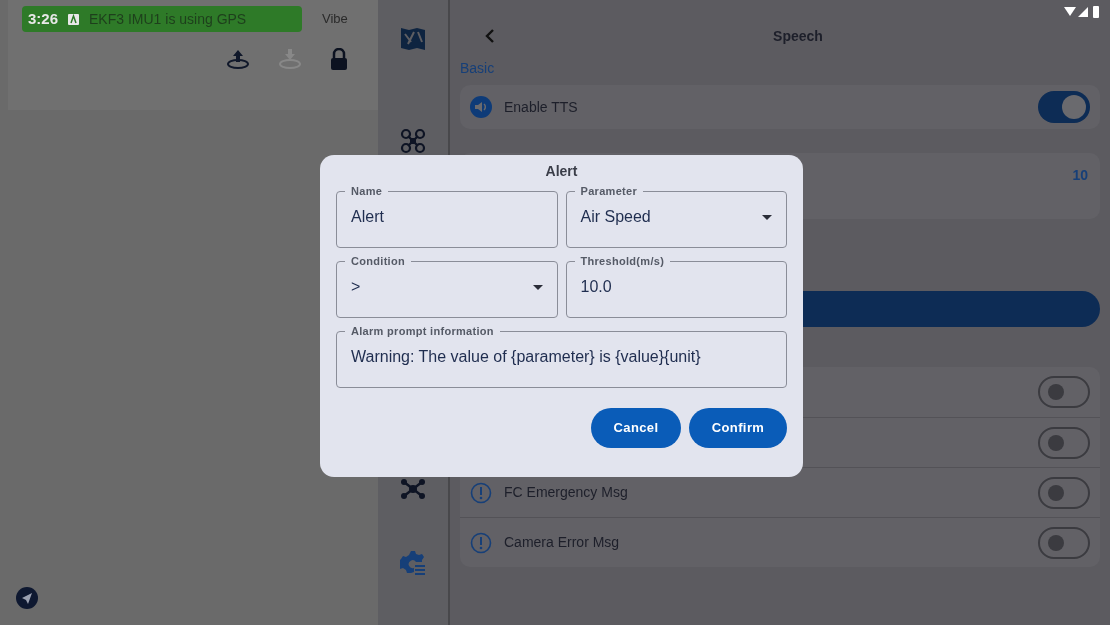  Describe the element at coordinates (43, 18) in the screenshot. I see `clock-time: 3:26` at that location.